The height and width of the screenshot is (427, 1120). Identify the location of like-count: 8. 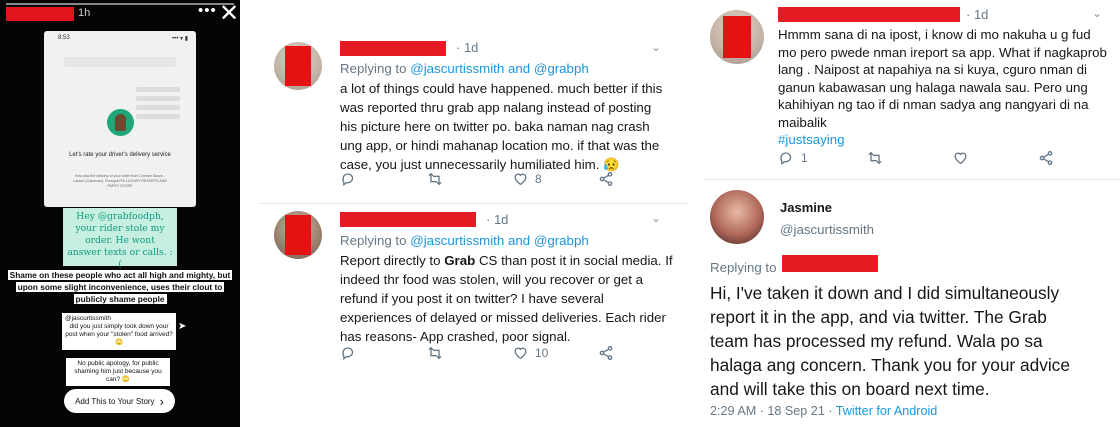
(538, 179).